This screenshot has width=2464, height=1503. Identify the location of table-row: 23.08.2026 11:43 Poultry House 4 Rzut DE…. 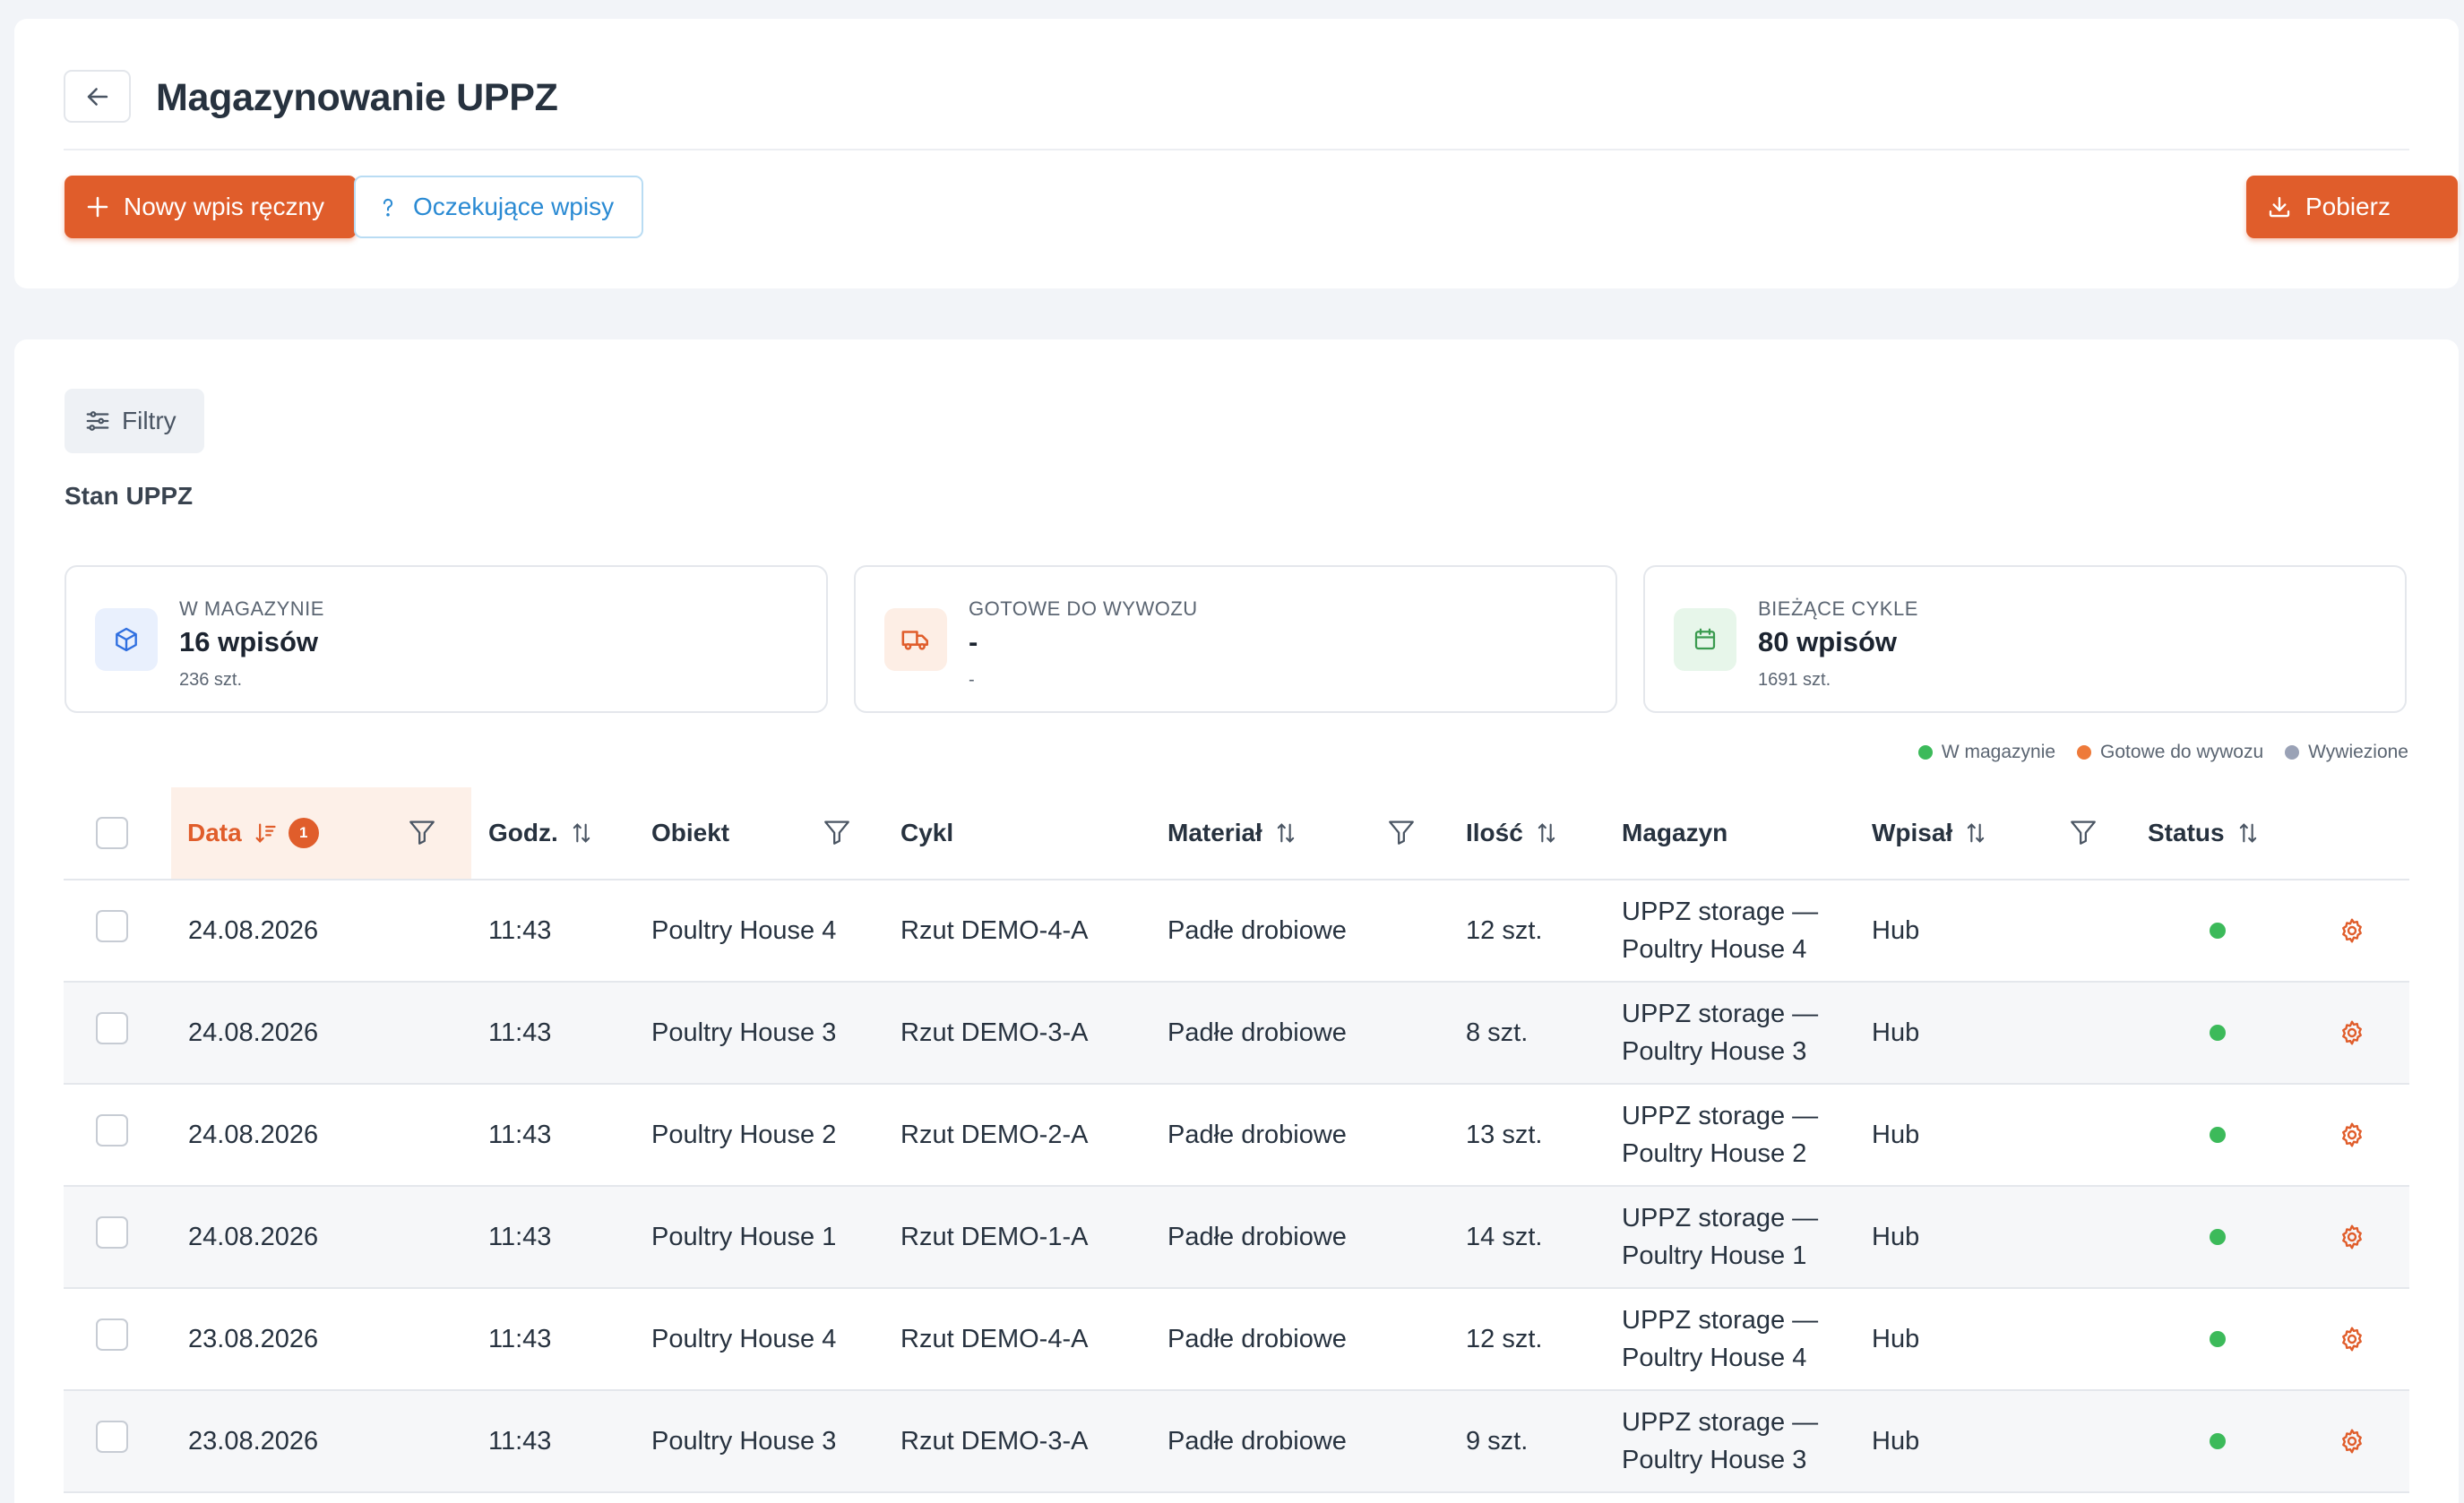
(1237, 1340).